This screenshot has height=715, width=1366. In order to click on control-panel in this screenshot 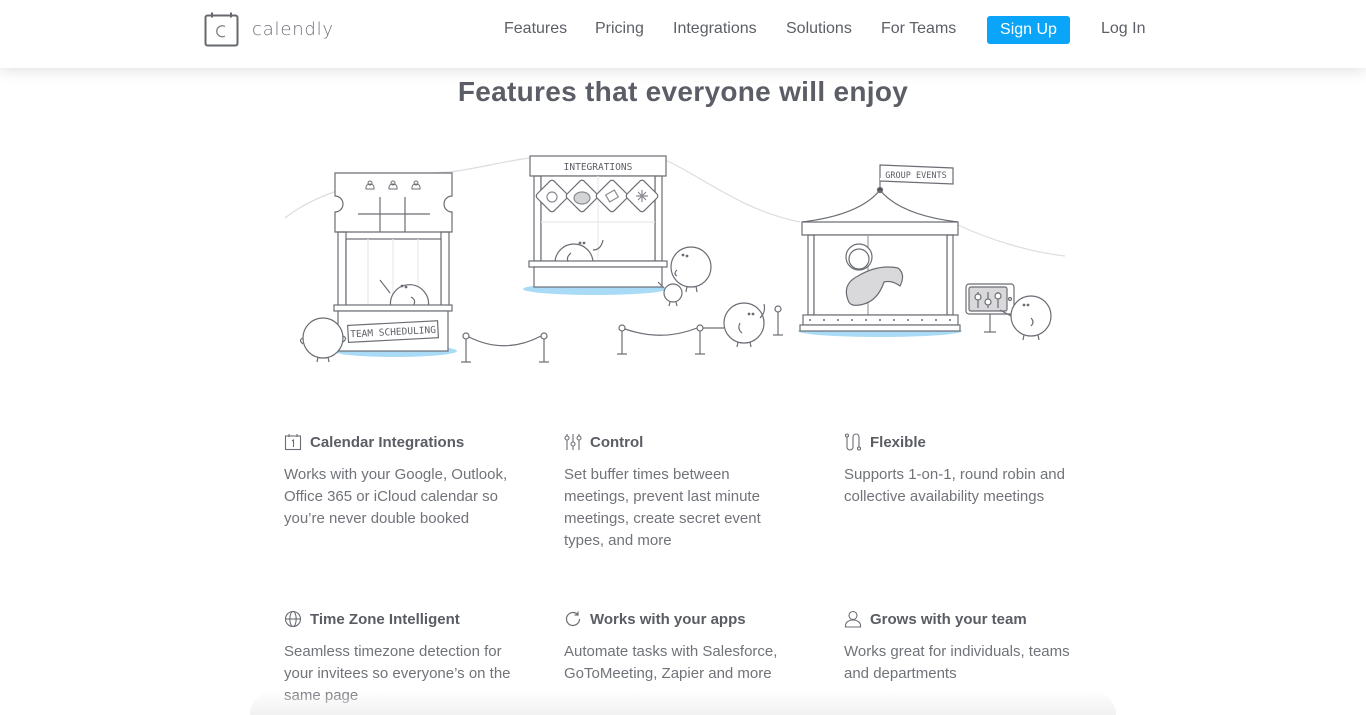, I will do `click(1008, 312)`.